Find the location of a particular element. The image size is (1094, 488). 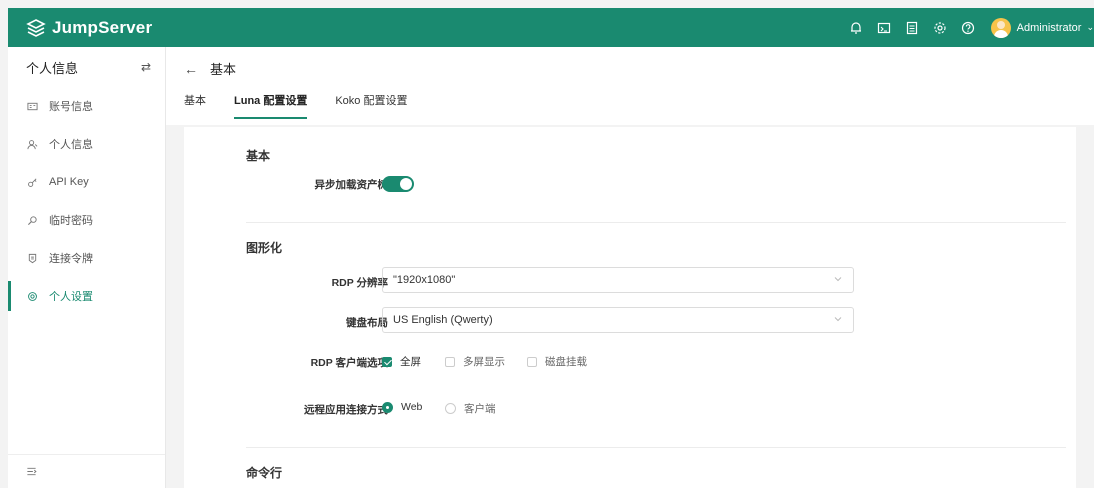

section-title-command-line: 命令行 is located at coordinates (264, 473).